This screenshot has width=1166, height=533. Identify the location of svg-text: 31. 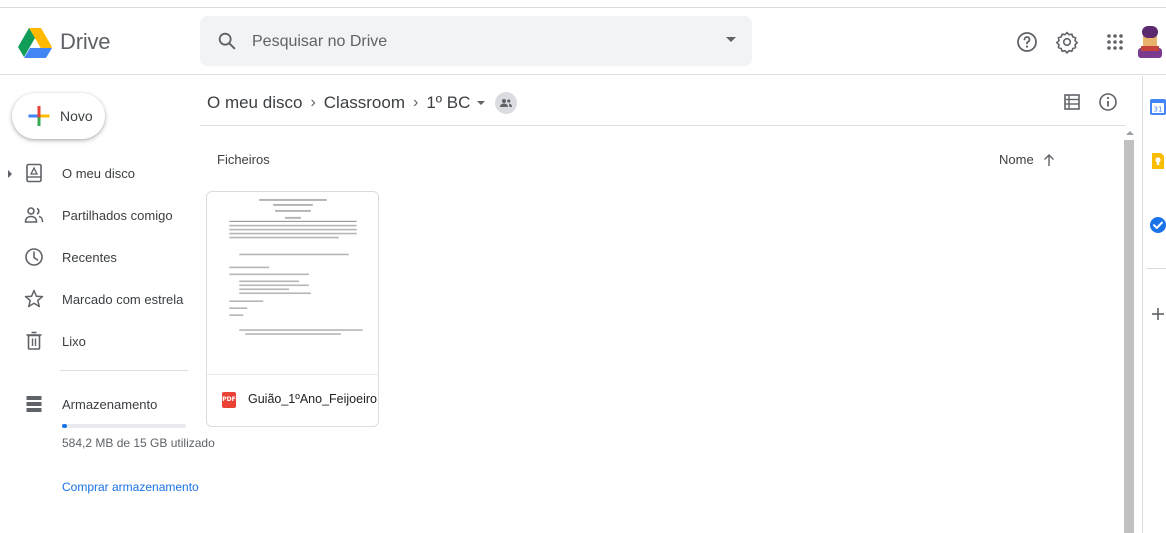
(1158, 110).